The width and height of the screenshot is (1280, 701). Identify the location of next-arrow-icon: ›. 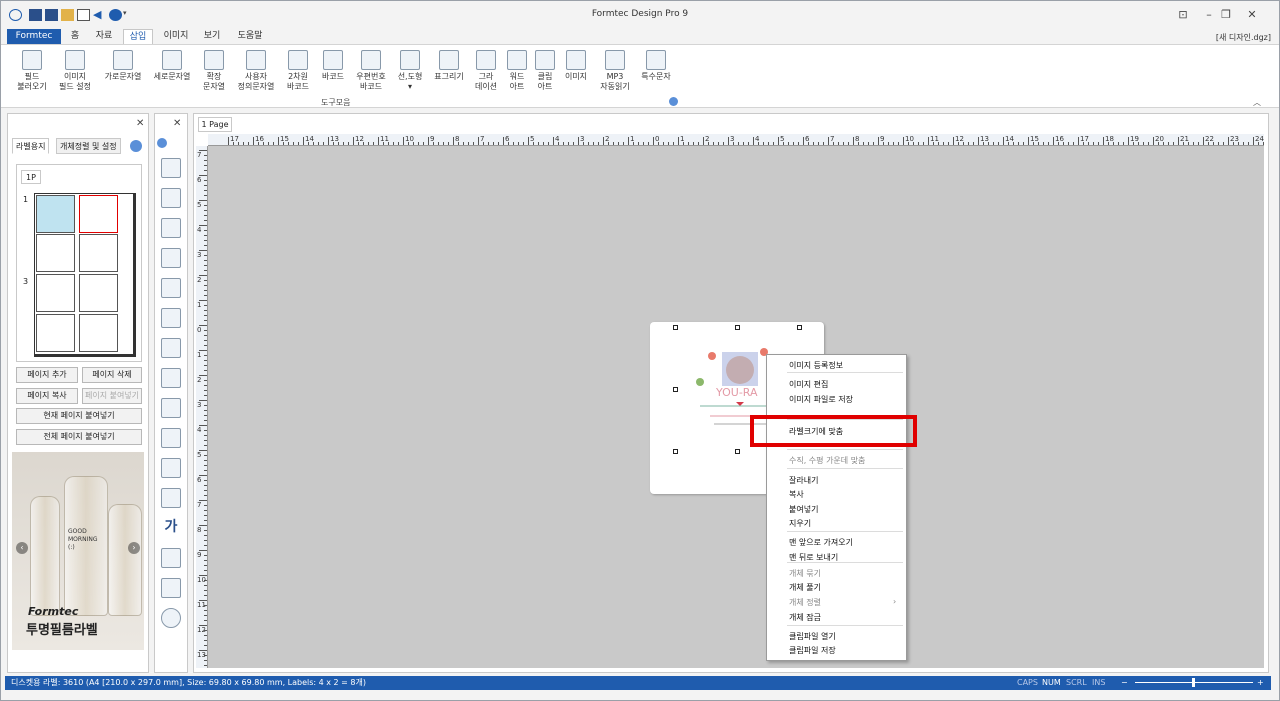
(134, 548).